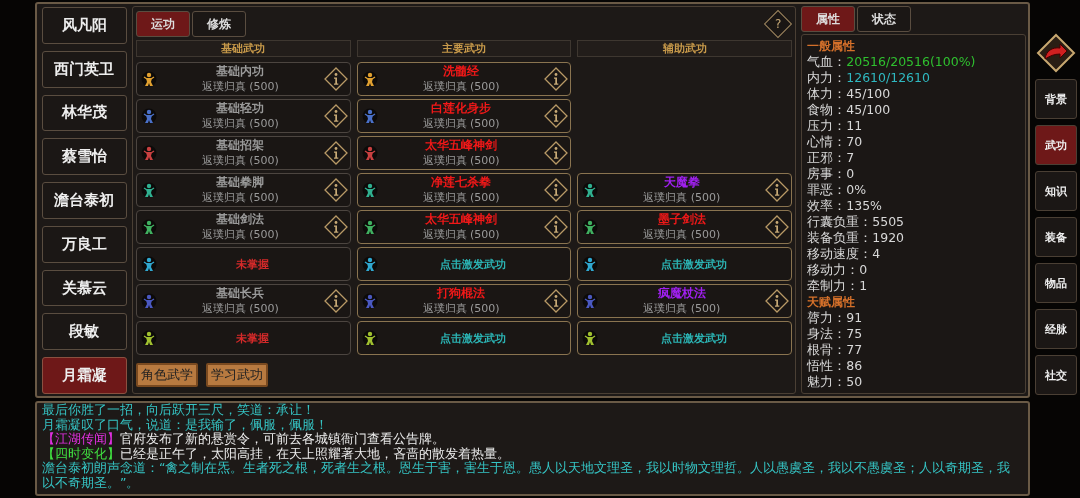 This screenshot has height=498, width=1080. Describe the element at coordinates (185, 424) in the screenshot. I see `log-message: 月霜凝叹了口气，说道：是我输了，佩服，佩服！` at that location.